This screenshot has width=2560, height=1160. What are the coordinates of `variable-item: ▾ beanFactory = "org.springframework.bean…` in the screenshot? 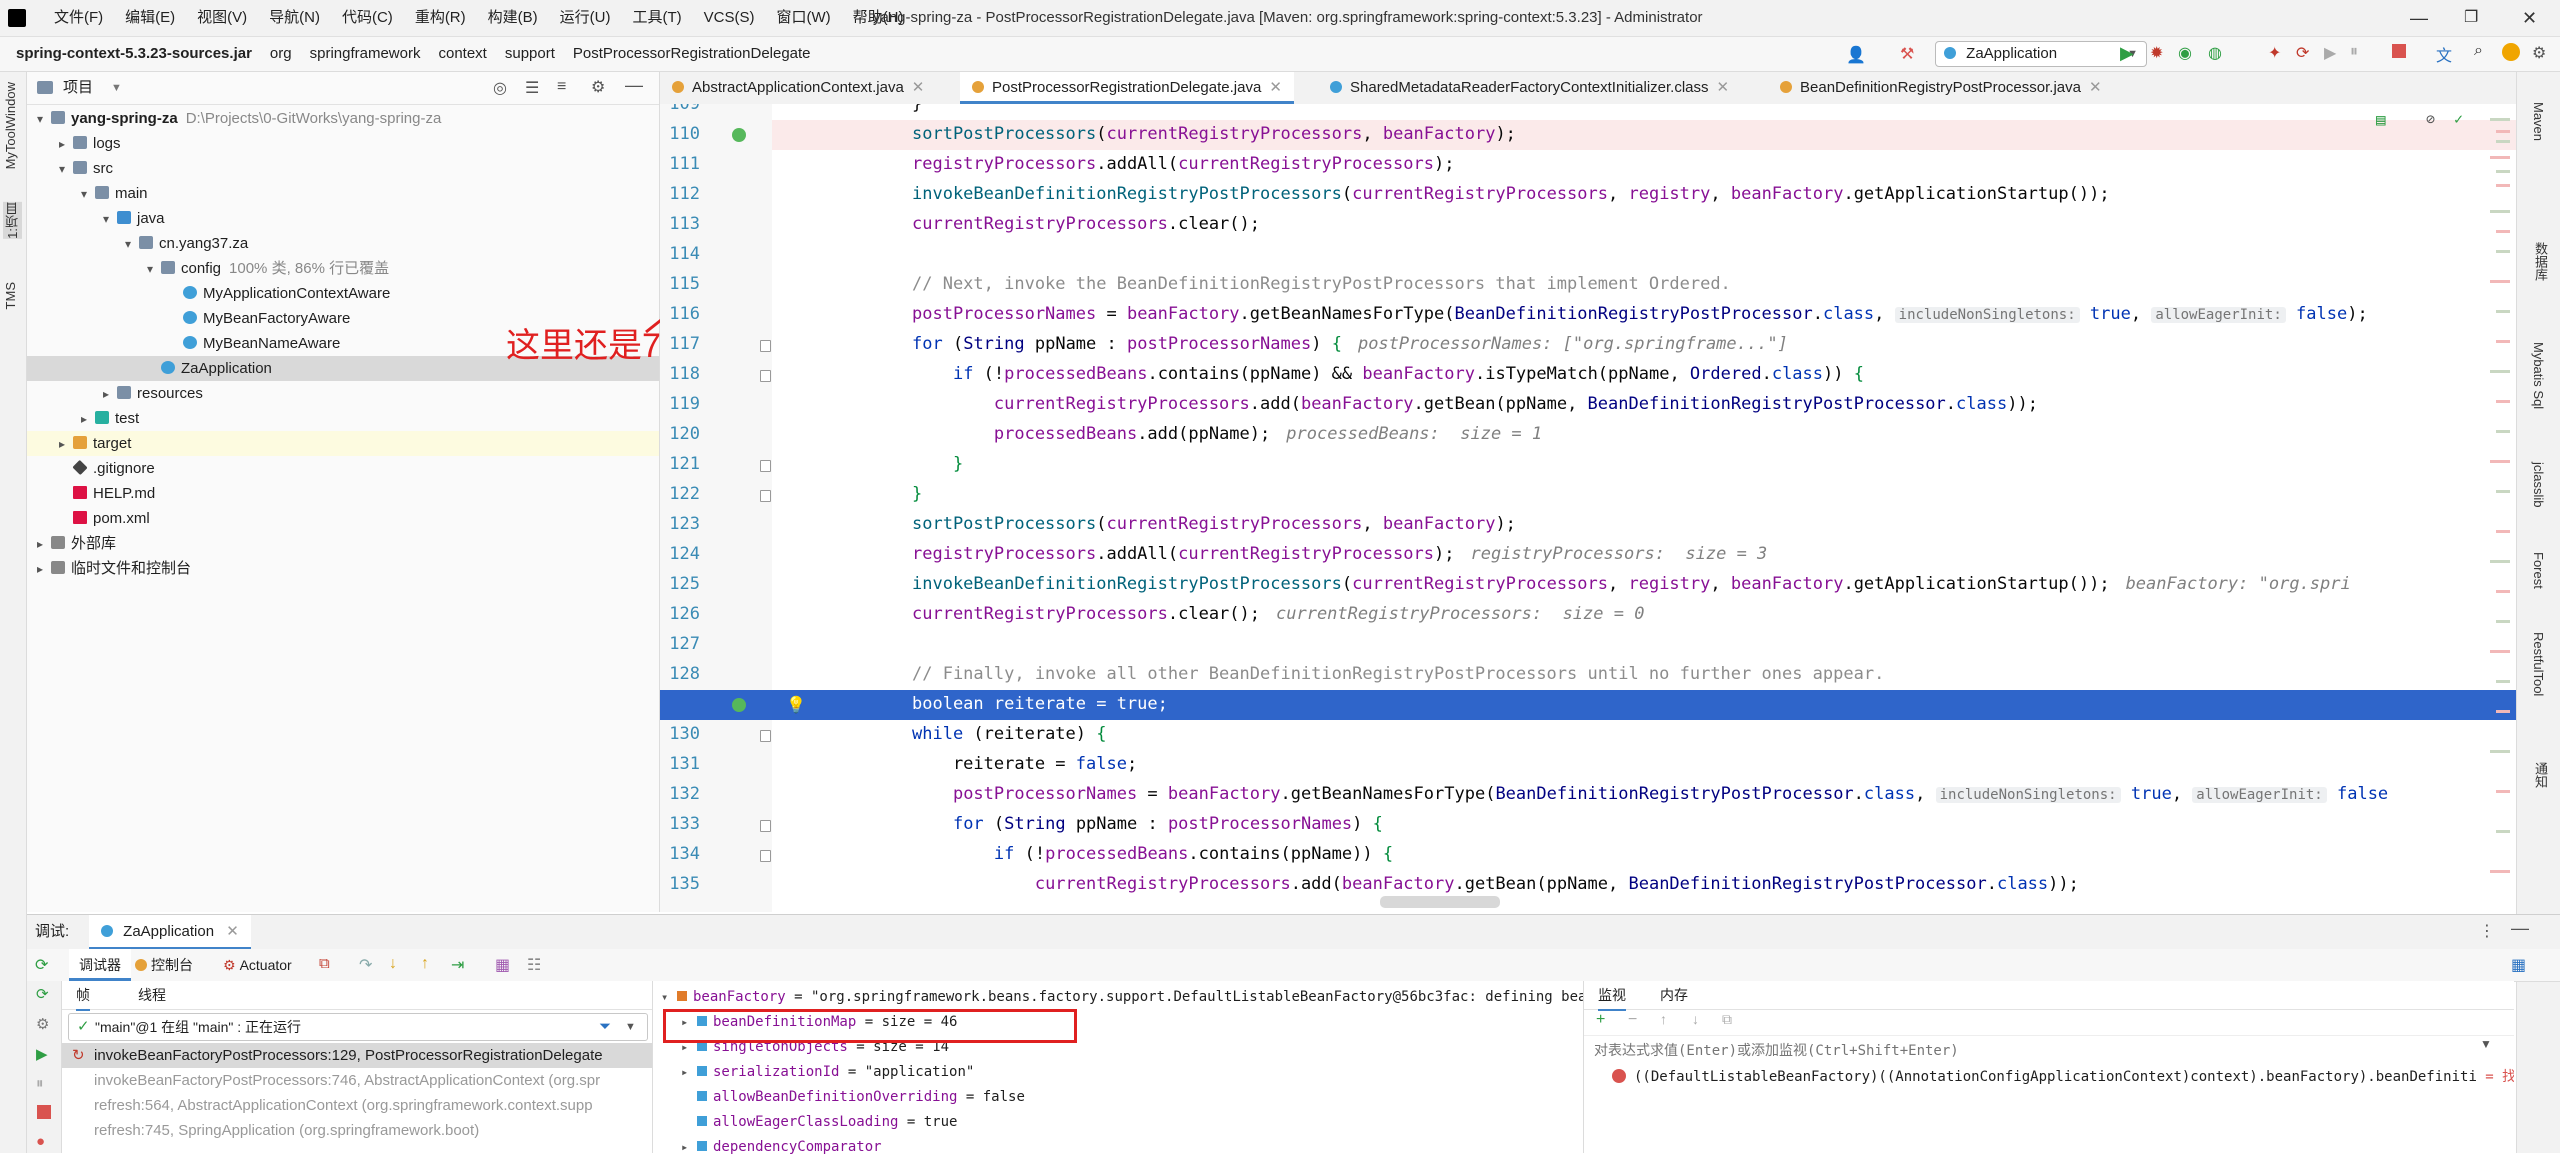 It's located at (1118, 997).